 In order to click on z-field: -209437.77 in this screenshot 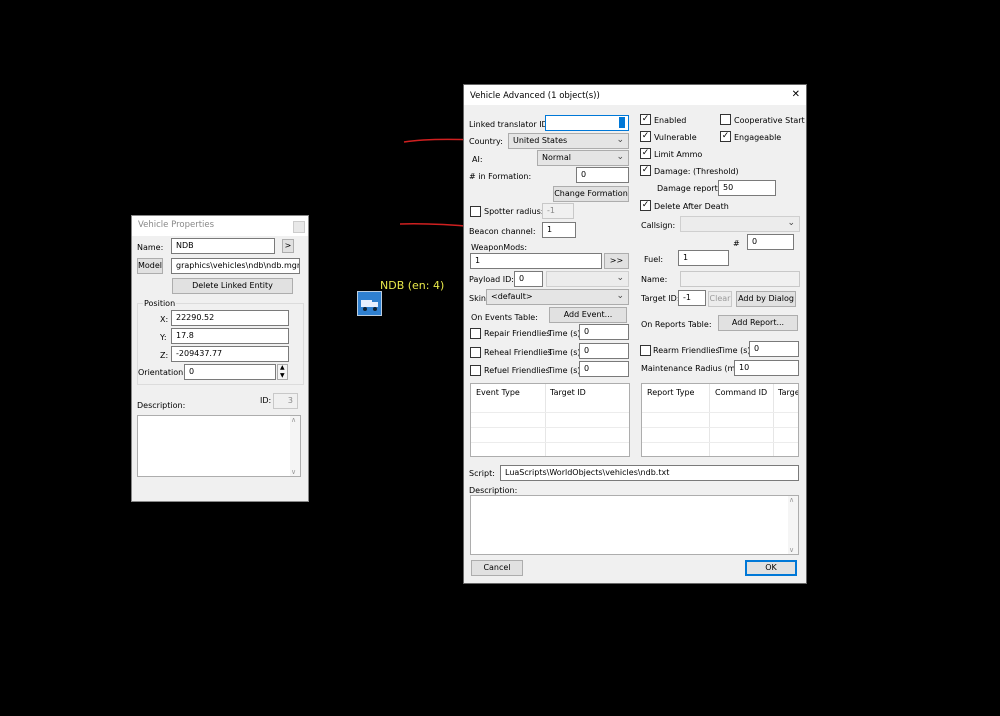, I will do `click(230, 354)`.